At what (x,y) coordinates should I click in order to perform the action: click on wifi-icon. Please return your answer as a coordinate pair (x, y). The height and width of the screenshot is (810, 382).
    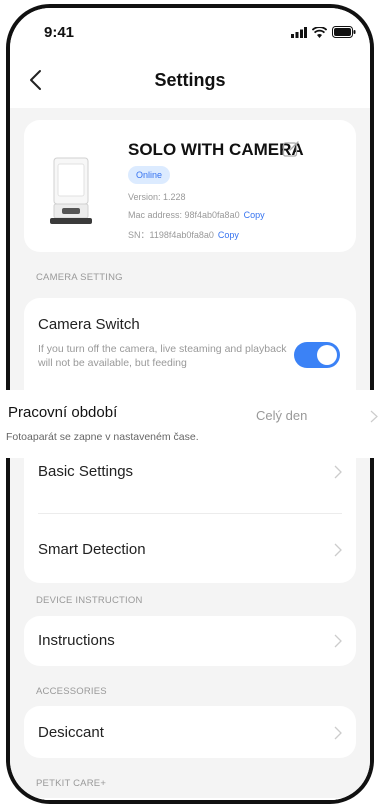
    Looking at the image, I should click on (319, 32).